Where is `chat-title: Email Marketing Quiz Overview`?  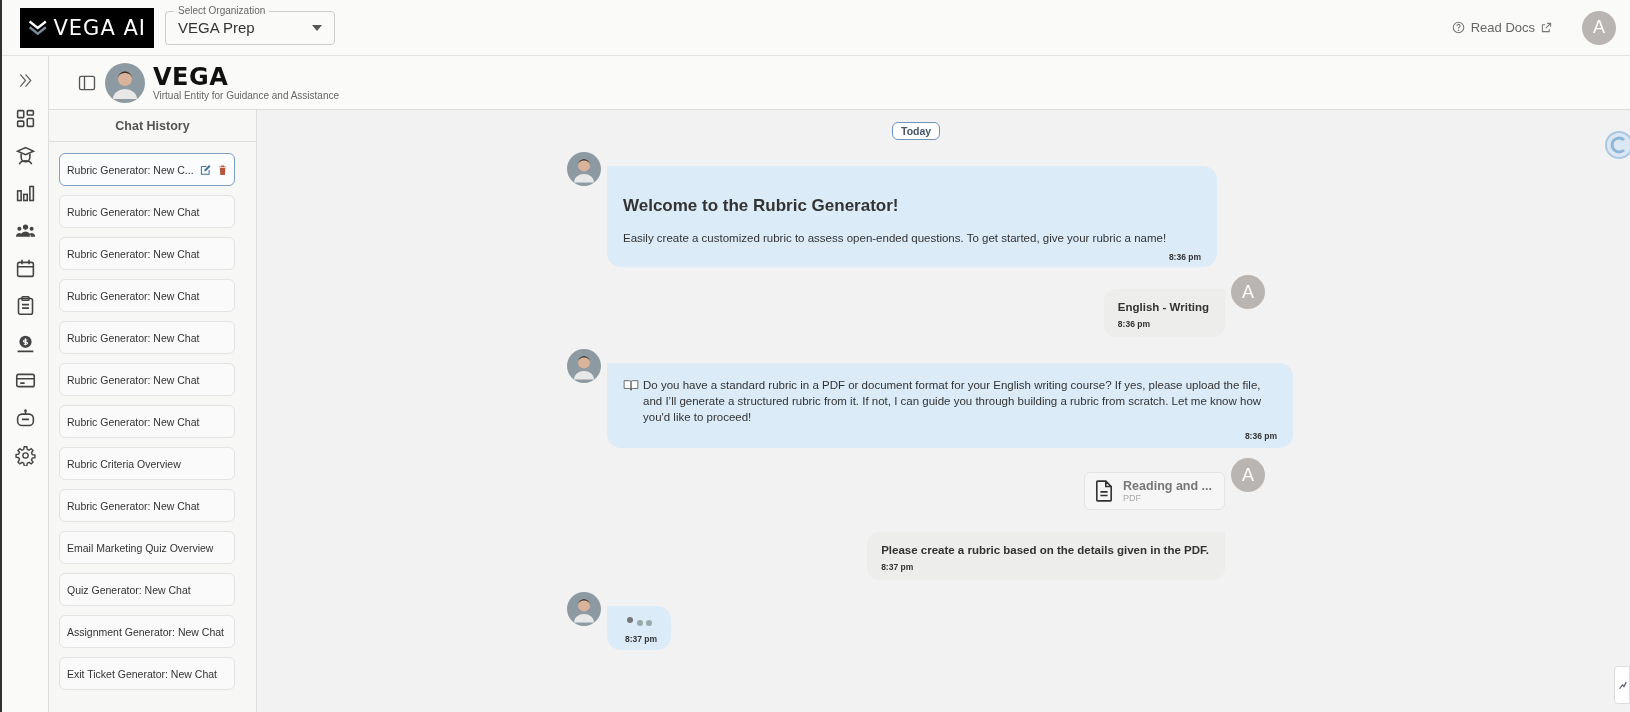
chat-title: Email Marketing Quiz Overview is located at coordinates (141, 547).